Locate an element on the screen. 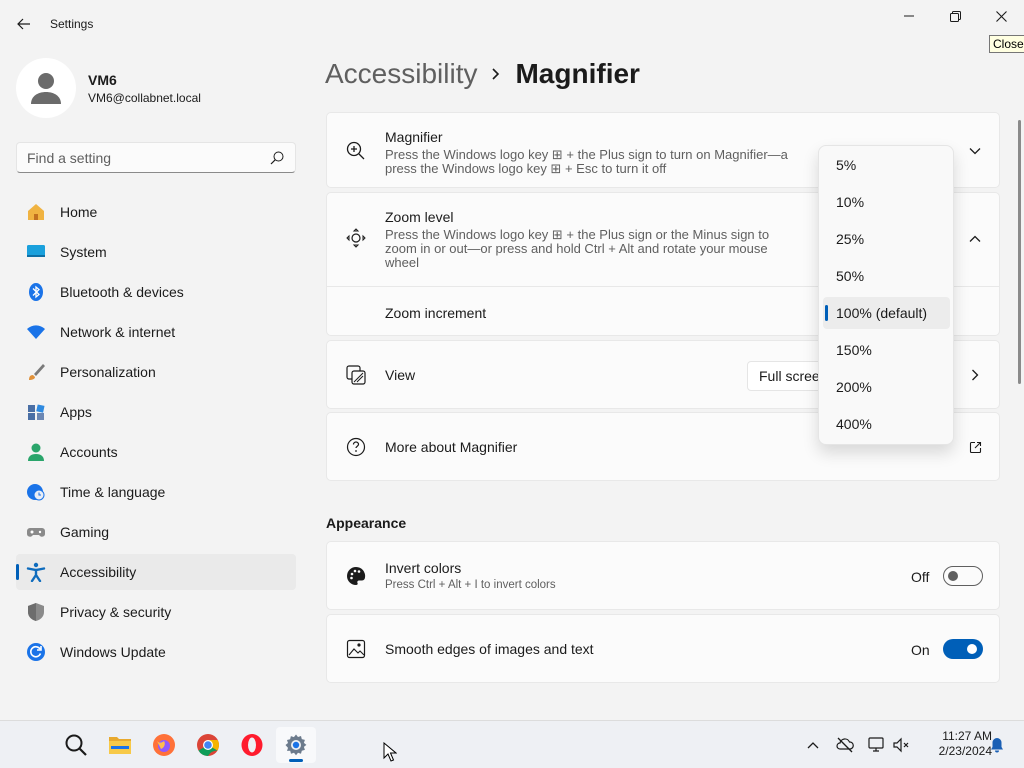  sidebar-item-bluetooth: Bluetooth & devices is located at coordinates (156, 292).